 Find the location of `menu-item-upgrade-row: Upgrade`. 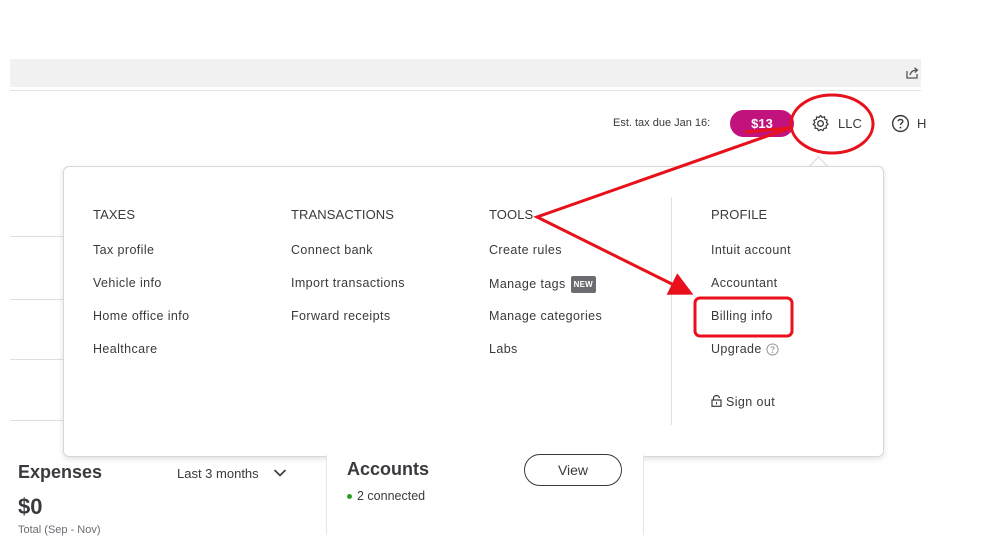

menu-item-upgrade-row: Upgrade is located at coordinates (751, 358).